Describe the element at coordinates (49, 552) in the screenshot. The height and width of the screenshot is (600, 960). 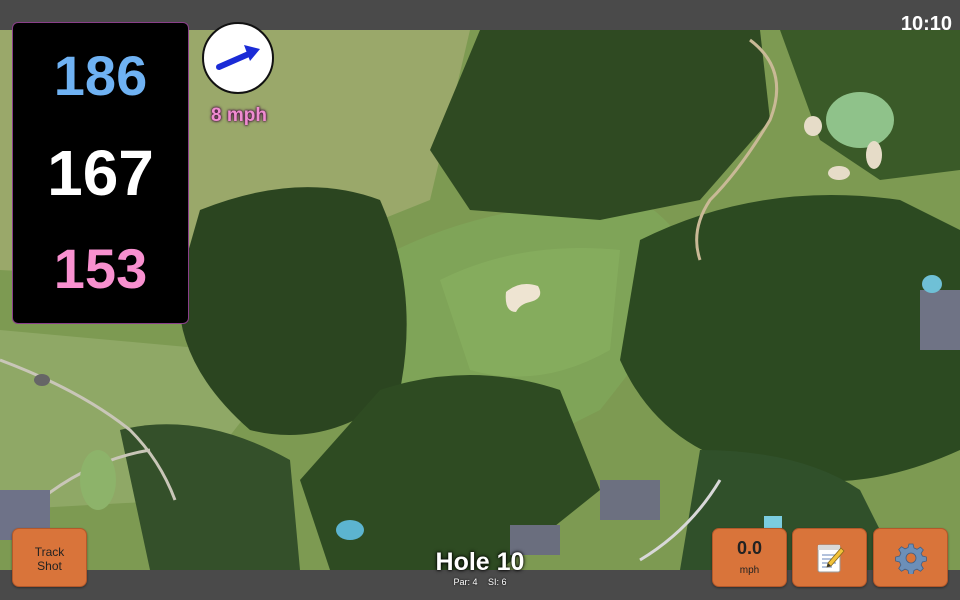
I see `track-shot-label-line1: Track` at that location.